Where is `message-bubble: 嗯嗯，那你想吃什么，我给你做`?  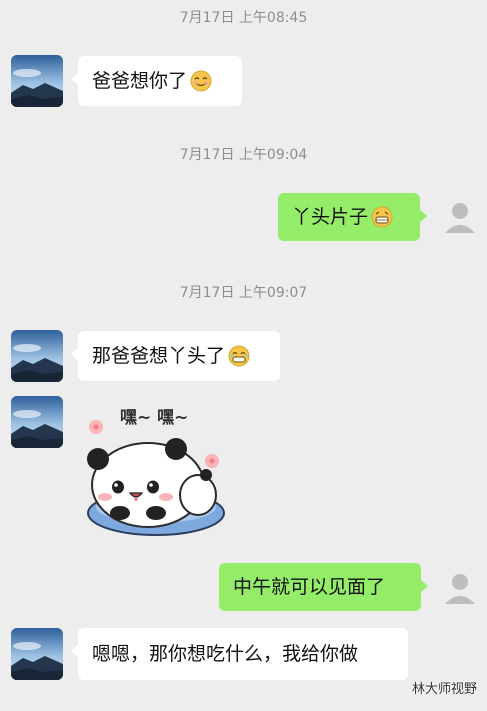
message-bubble: 嗯嗯，那你想吃什么，我给你做 is located at coordinates (239, 654).